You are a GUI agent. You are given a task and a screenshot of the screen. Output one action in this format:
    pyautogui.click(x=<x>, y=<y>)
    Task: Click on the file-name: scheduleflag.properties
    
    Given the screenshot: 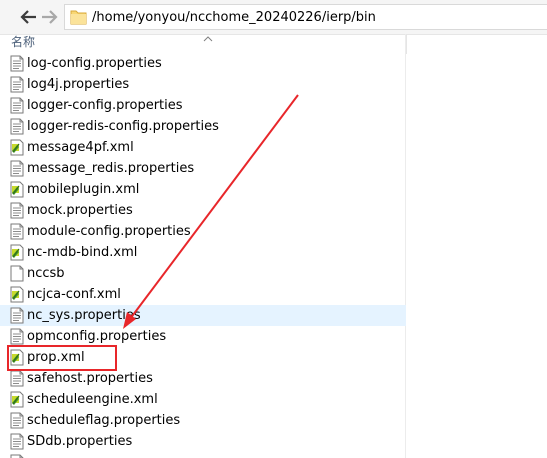 What is the action you would take?
    pyautogui.click(x=104, y=420)
    